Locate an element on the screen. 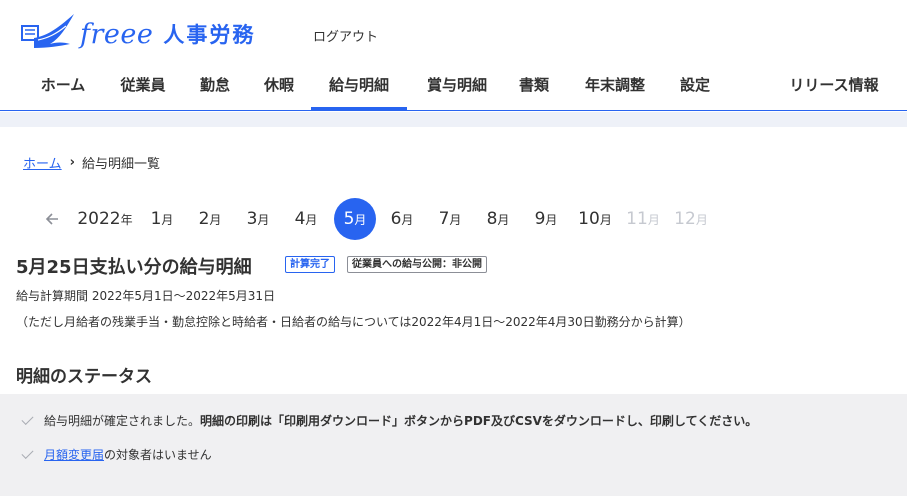 This screenshot has height=496, width=907. status-row-monthly-change: 月額変更届 の対象者はいません is located at coordinates (453, 454).